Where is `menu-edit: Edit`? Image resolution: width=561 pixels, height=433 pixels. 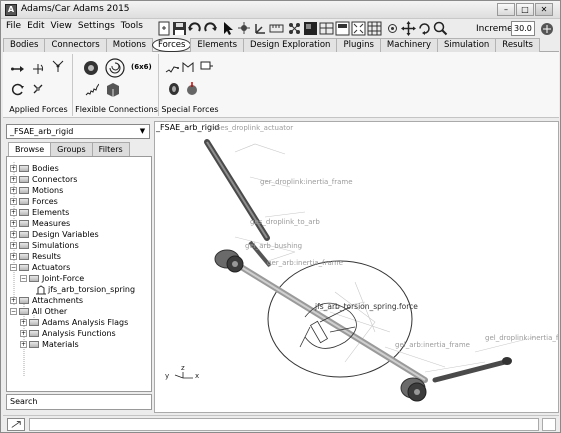 menu-edit: Edit is located at coordinates (35, 28).